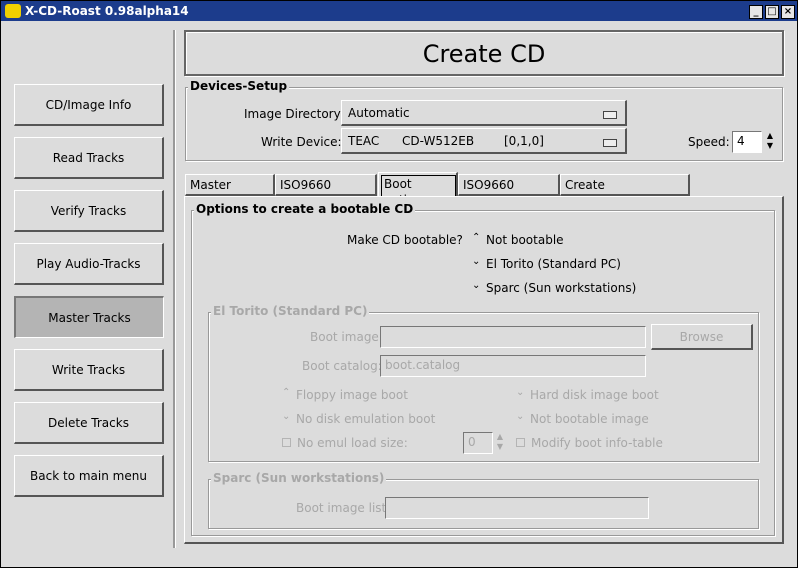  What do you see at coordinates (379, 113) in the screenshot?
I see `image-directory-value: Automatic` at bounding box center [379, 113].